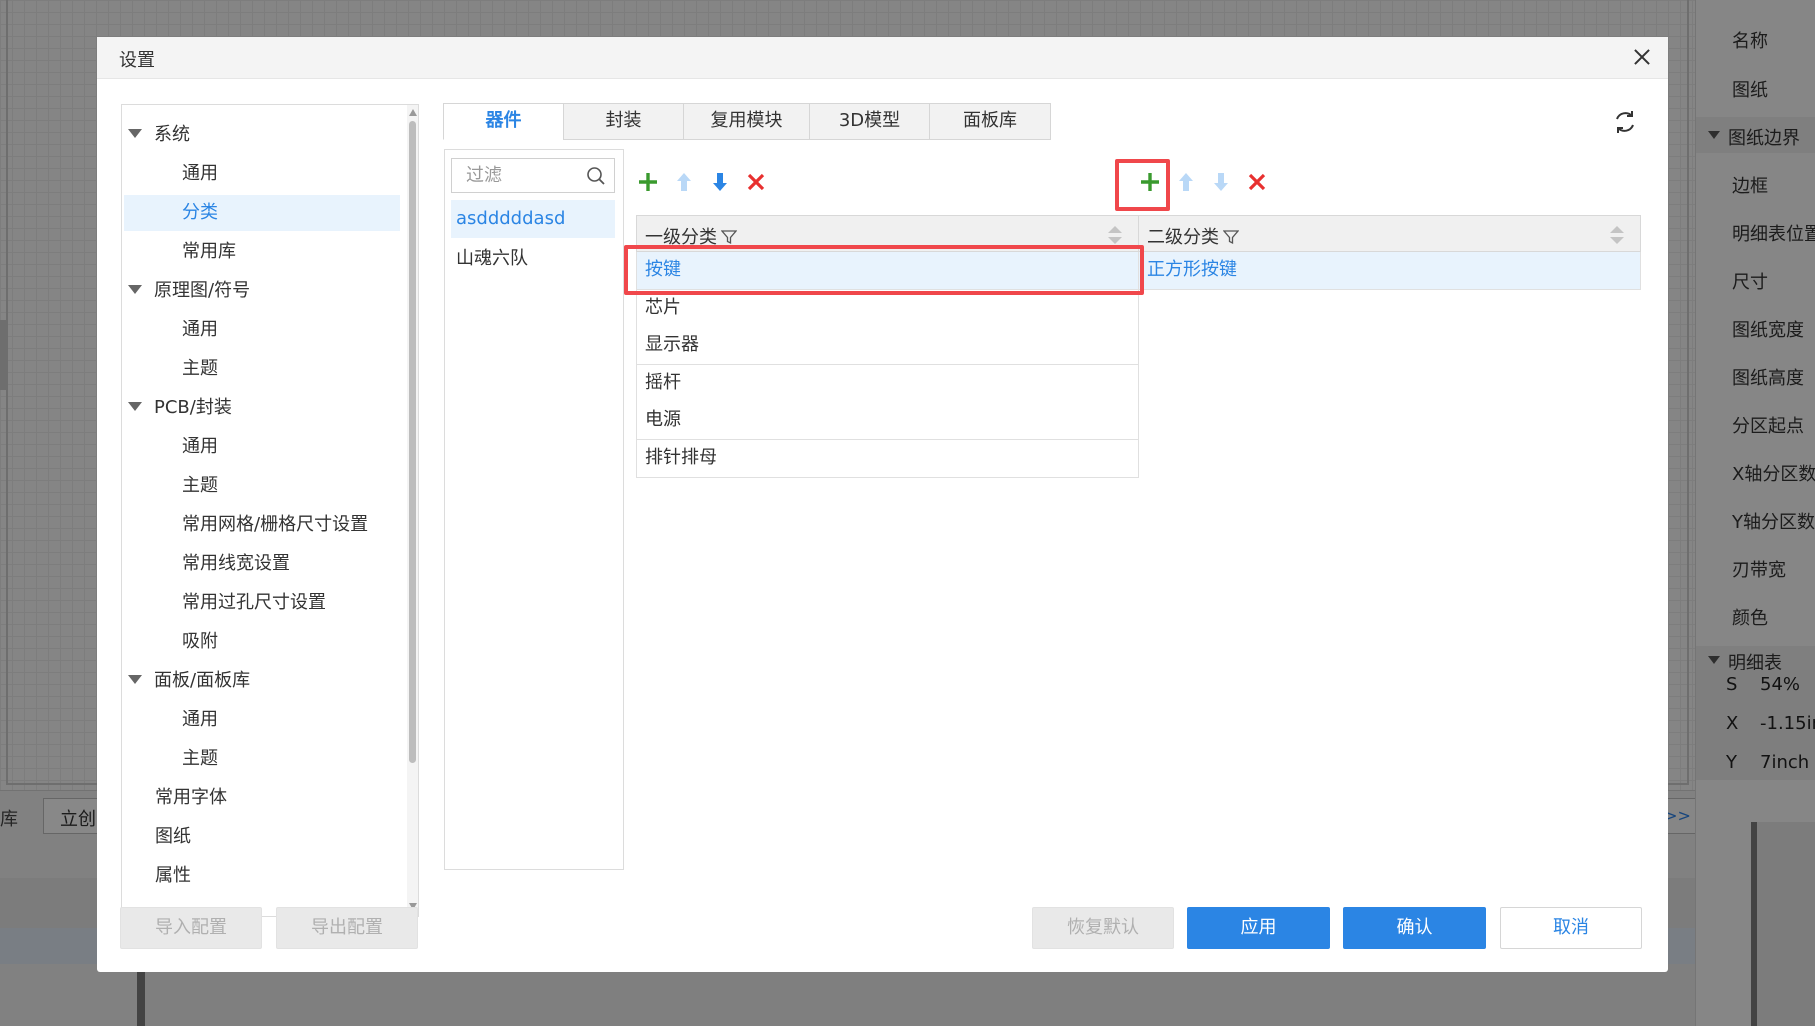 The image size is (1815, 1026). Describe the element at coordinates (264, 681) in the screenshot. I see `tree-item: 面板/面板库` at that location.